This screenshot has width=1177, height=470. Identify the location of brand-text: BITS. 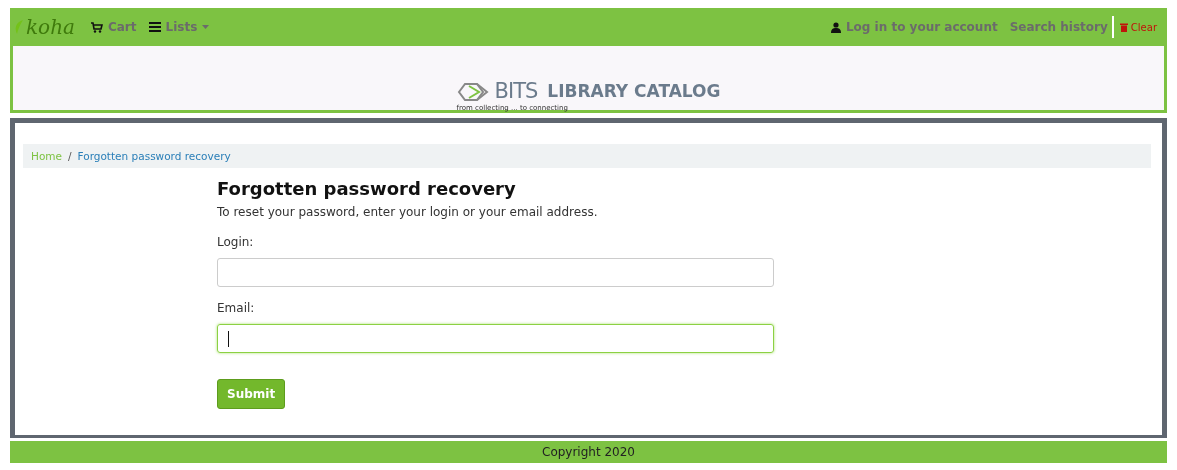
(516, 91).